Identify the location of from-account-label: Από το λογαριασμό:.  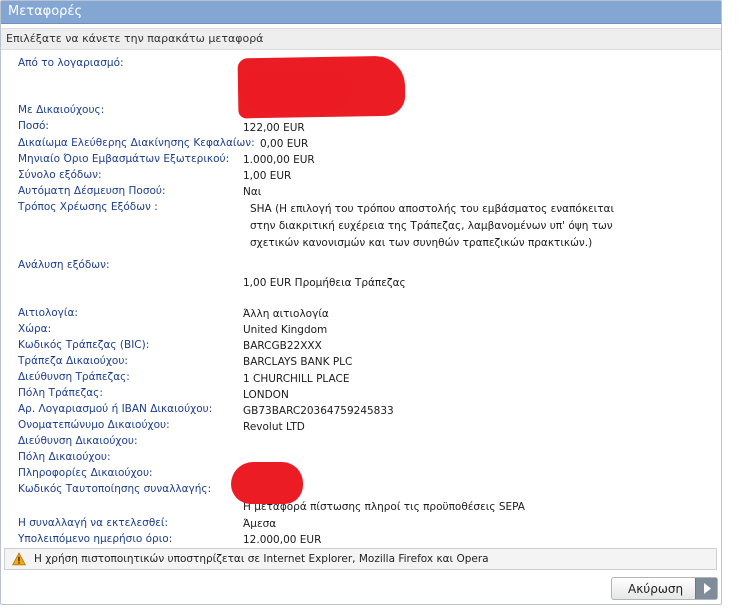
(71, 63).